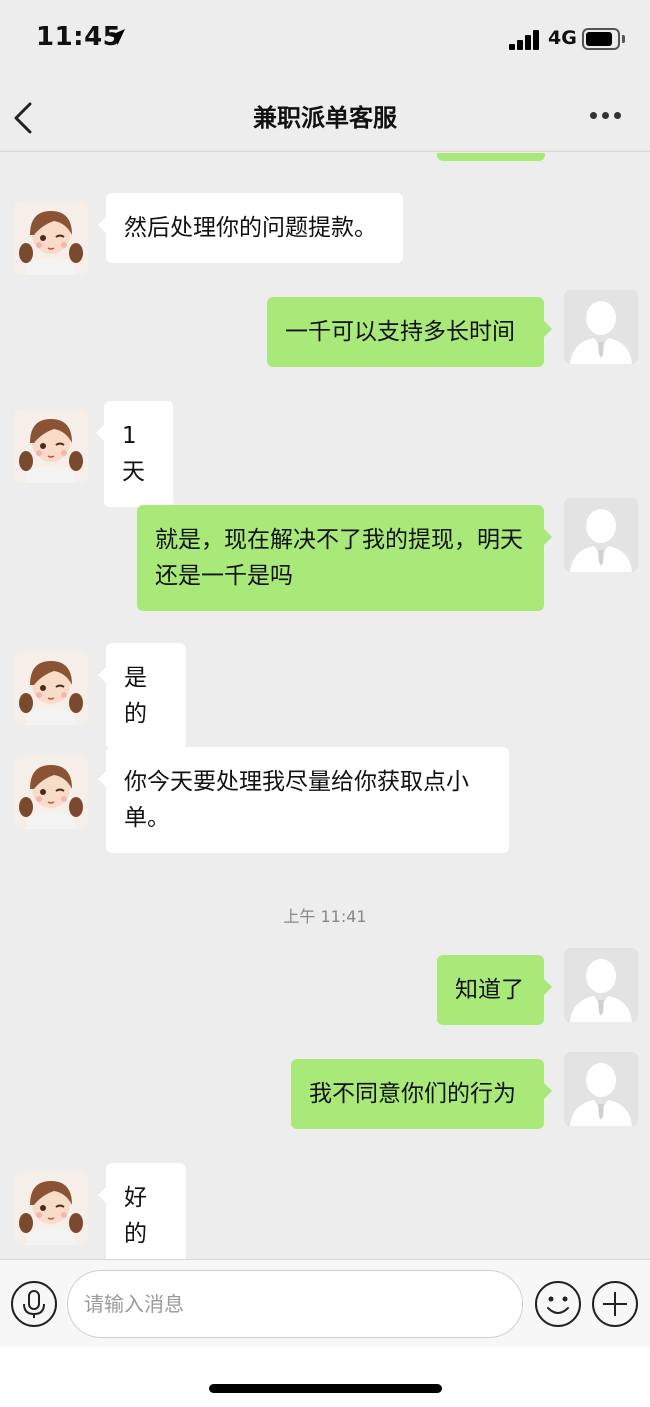 Image resolution: width=650 pixels, height=1407 pixels. Describe the element at coordinates (34, 1304) in the screenshot. I see `microphone-icon` at that location.